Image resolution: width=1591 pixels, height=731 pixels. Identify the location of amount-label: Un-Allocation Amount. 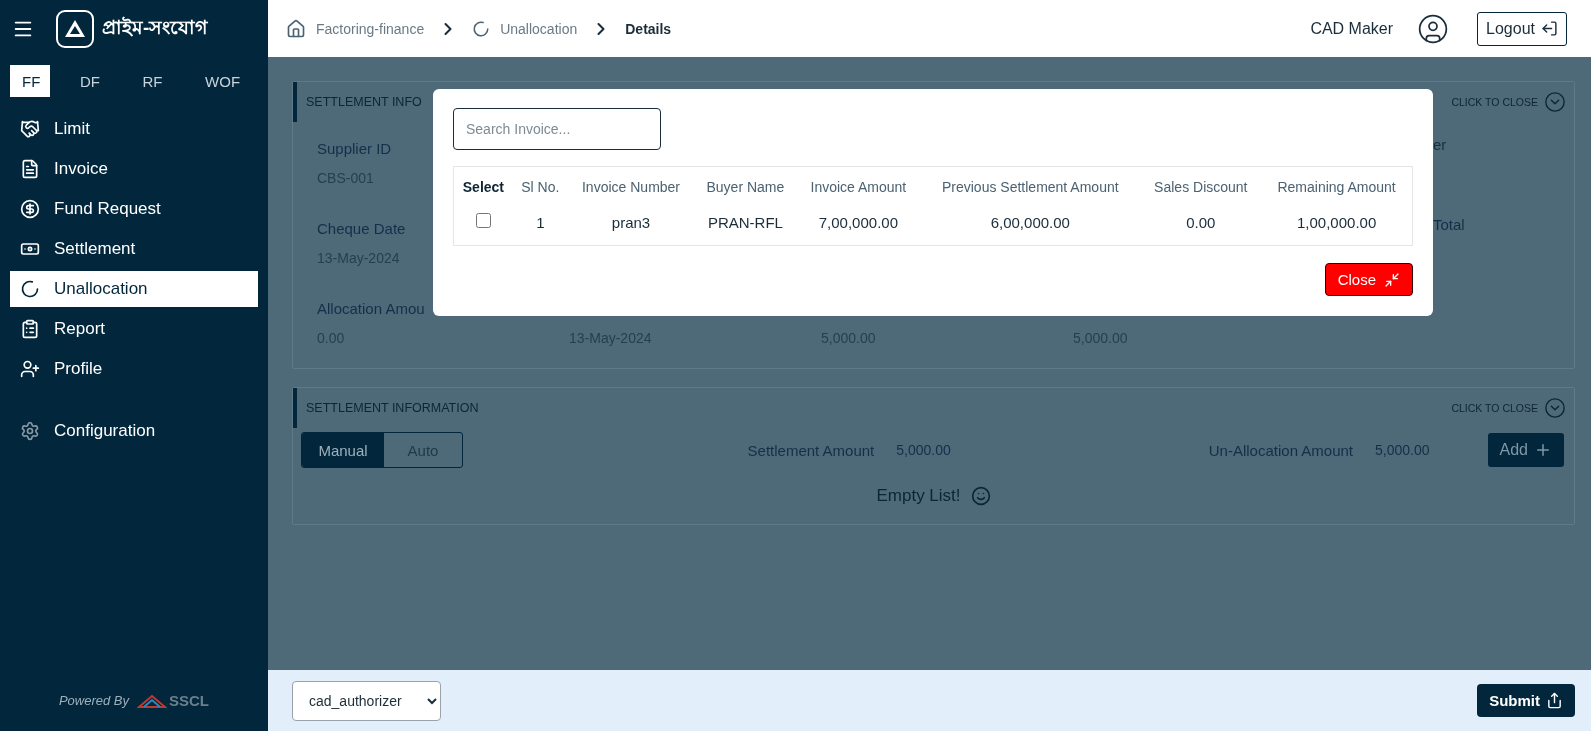
(1281, 450).